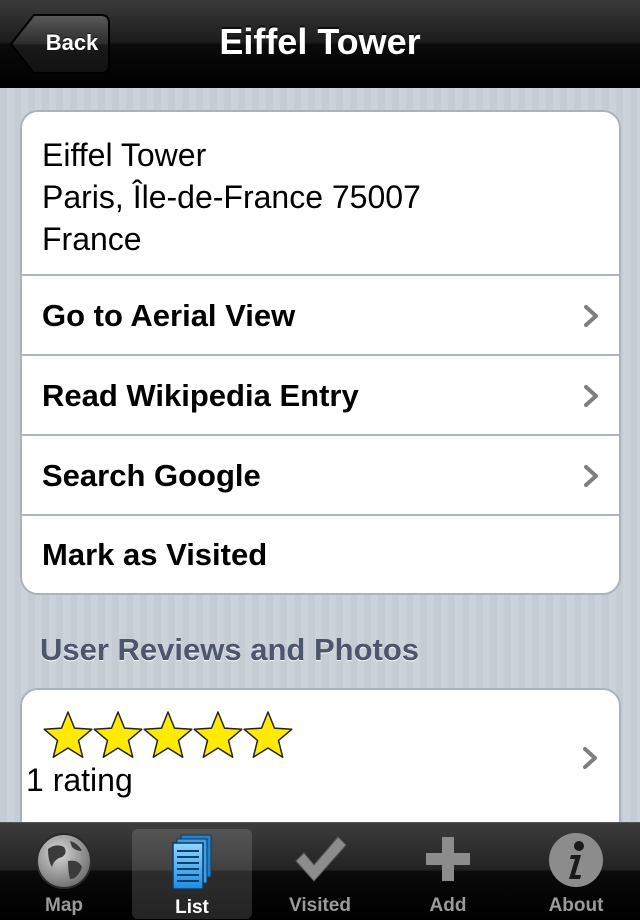  I want to click on address-country: France, so click(92, 239).